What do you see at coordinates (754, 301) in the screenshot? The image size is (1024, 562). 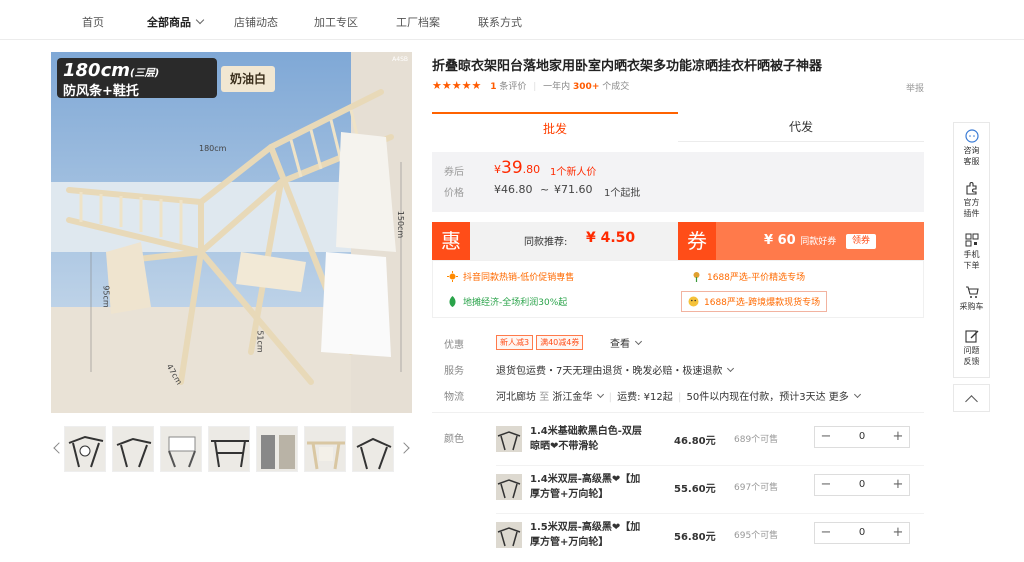 I see `link-cross-border: 1688严选-跨境爆款现货专场` at bounding box center [754, 301].